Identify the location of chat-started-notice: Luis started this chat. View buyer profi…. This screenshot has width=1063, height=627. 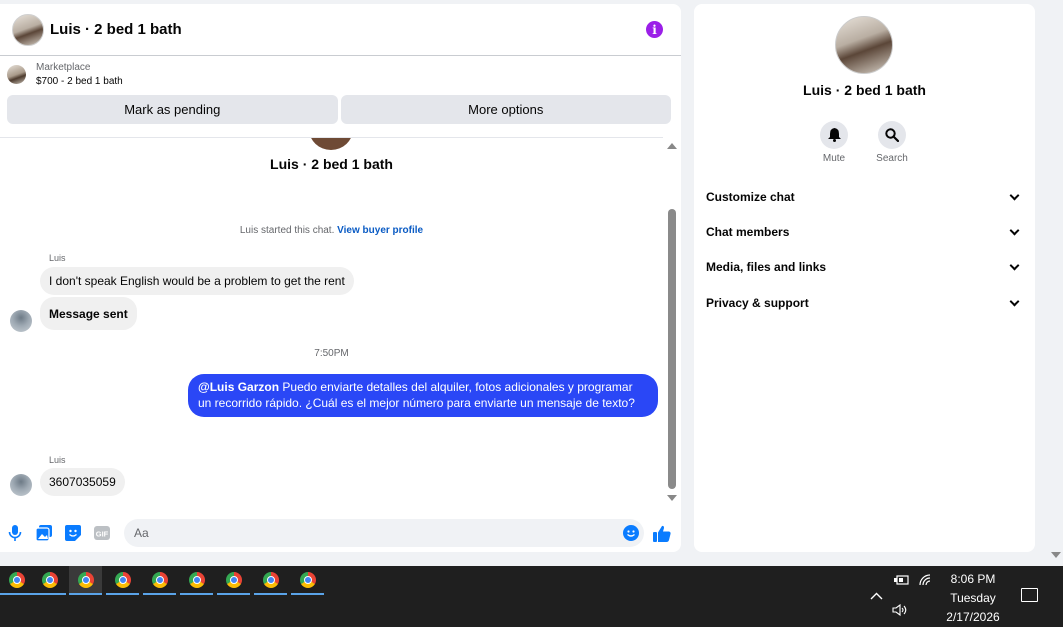
(331, 230).